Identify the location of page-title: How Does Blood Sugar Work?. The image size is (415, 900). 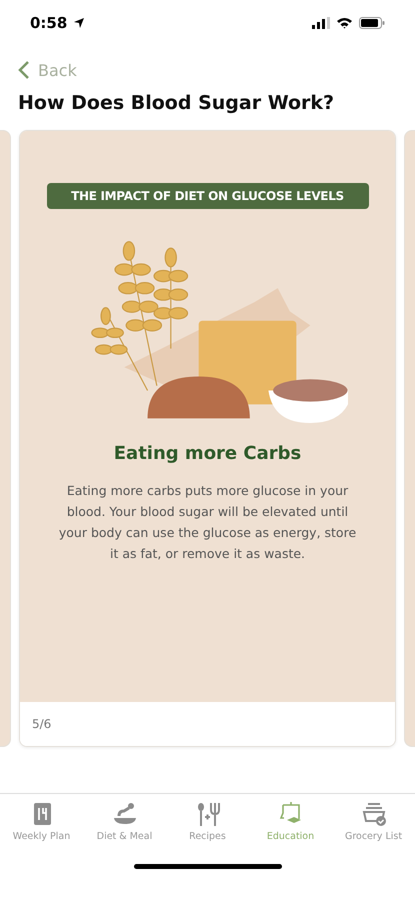
(177, 103).